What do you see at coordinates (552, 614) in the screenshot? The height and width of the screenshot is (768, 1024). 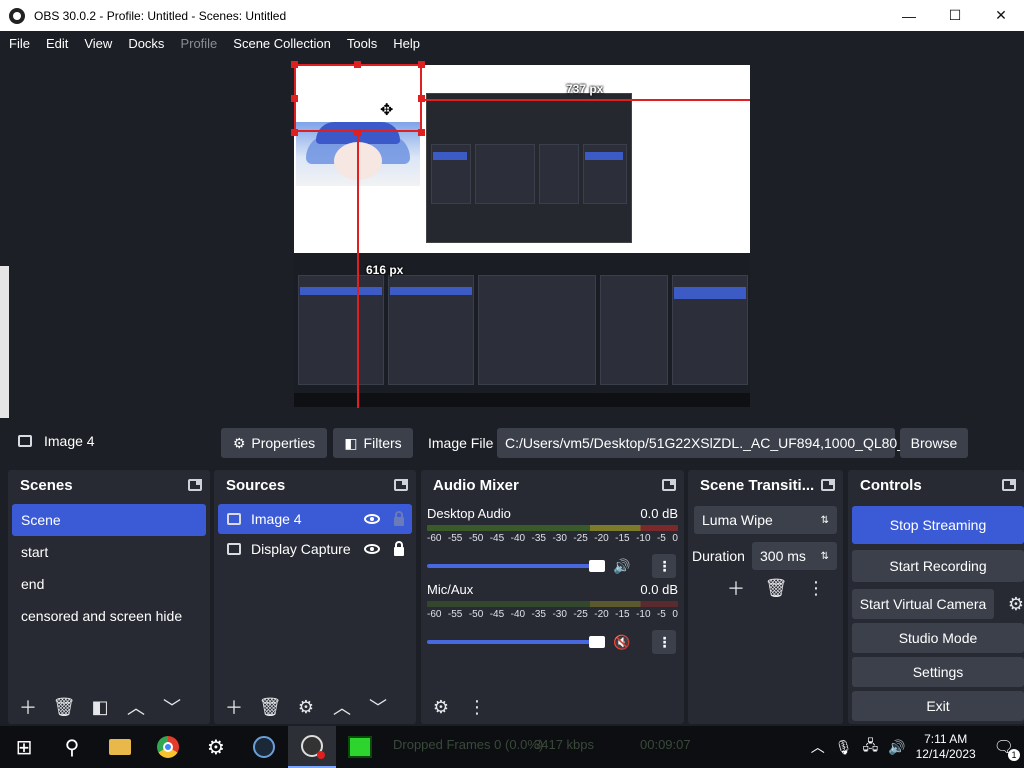 I see `meter-ticks: -60 -55 -50 -45 -40 -35 -30 -25 -20 -15 -10 -5 0` at bounding box center [552, 614].